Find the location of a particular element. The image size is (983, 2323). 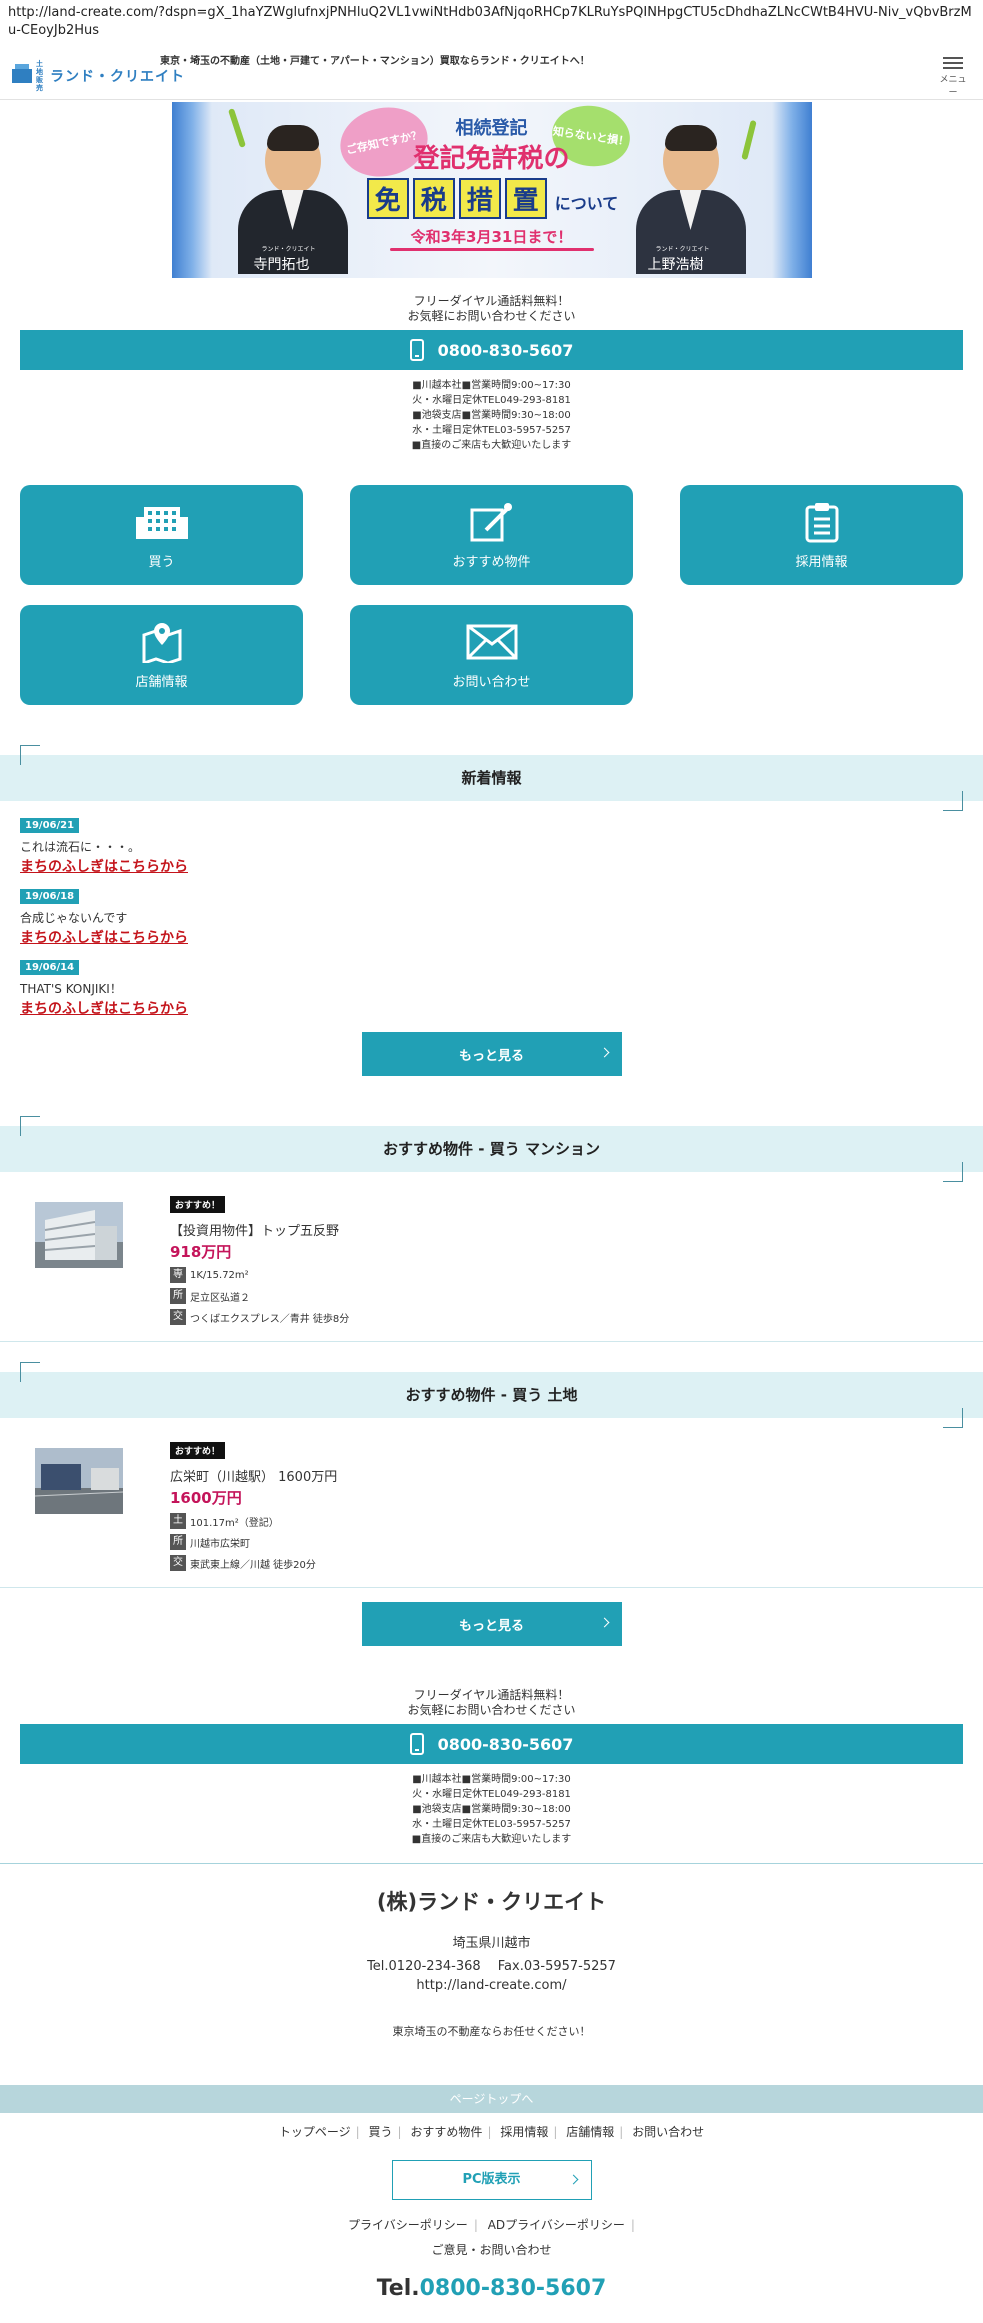

property-more-button: もっと見る is located at coordinates (491, 1624).